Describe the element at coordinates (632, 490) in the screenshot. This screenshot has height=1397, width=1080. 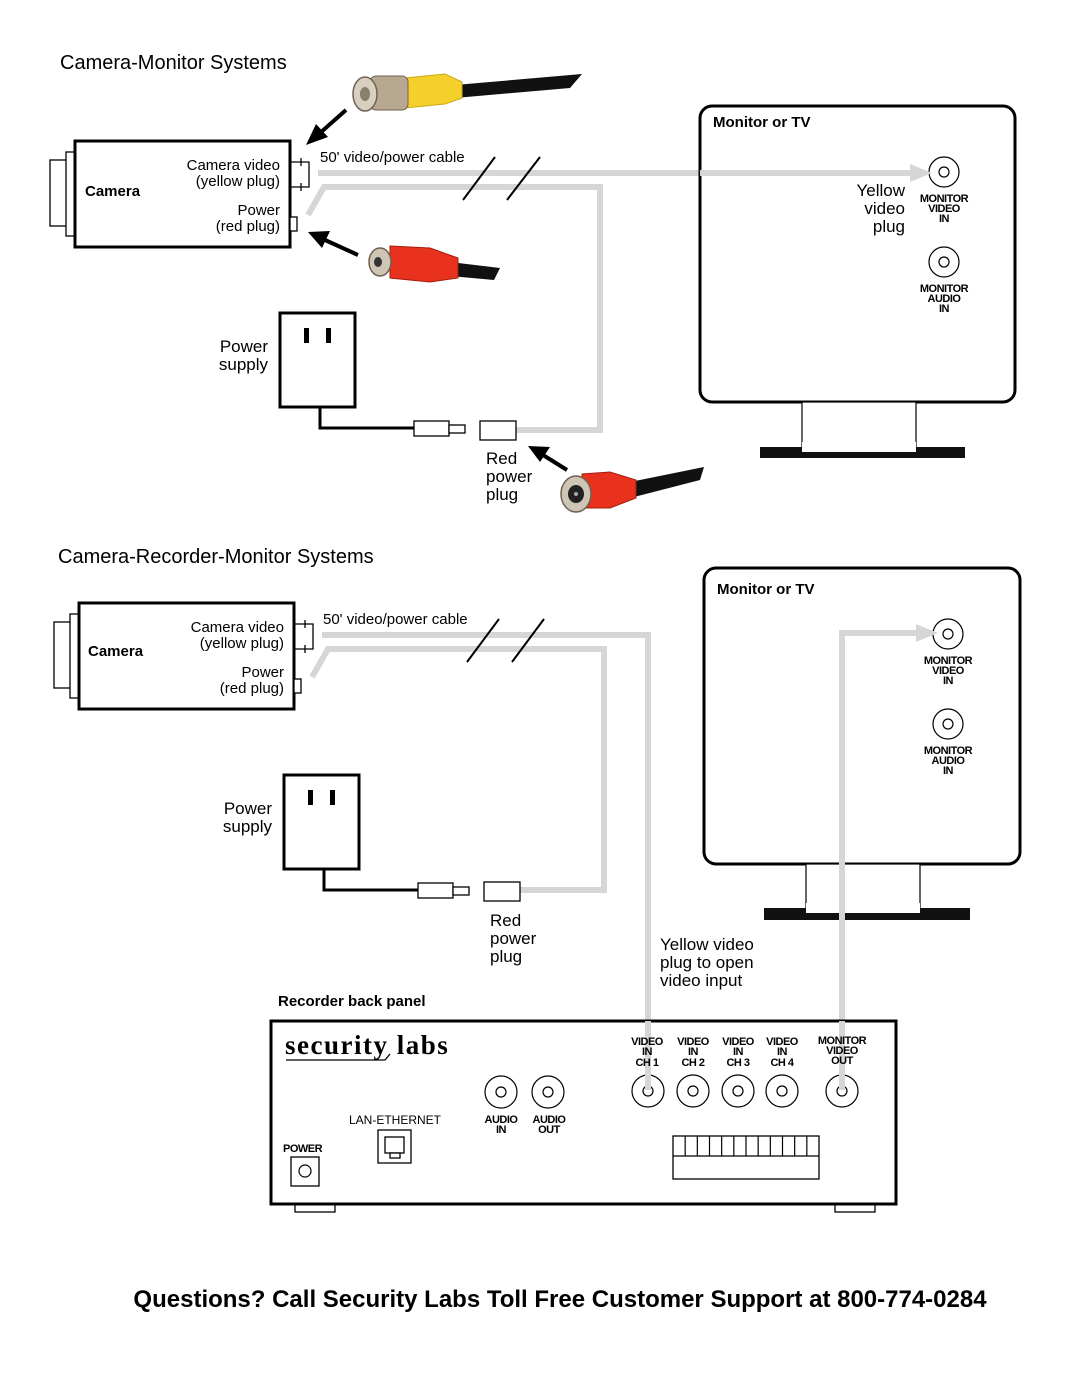
I see `s1-red-power-plug-icon` at that location.